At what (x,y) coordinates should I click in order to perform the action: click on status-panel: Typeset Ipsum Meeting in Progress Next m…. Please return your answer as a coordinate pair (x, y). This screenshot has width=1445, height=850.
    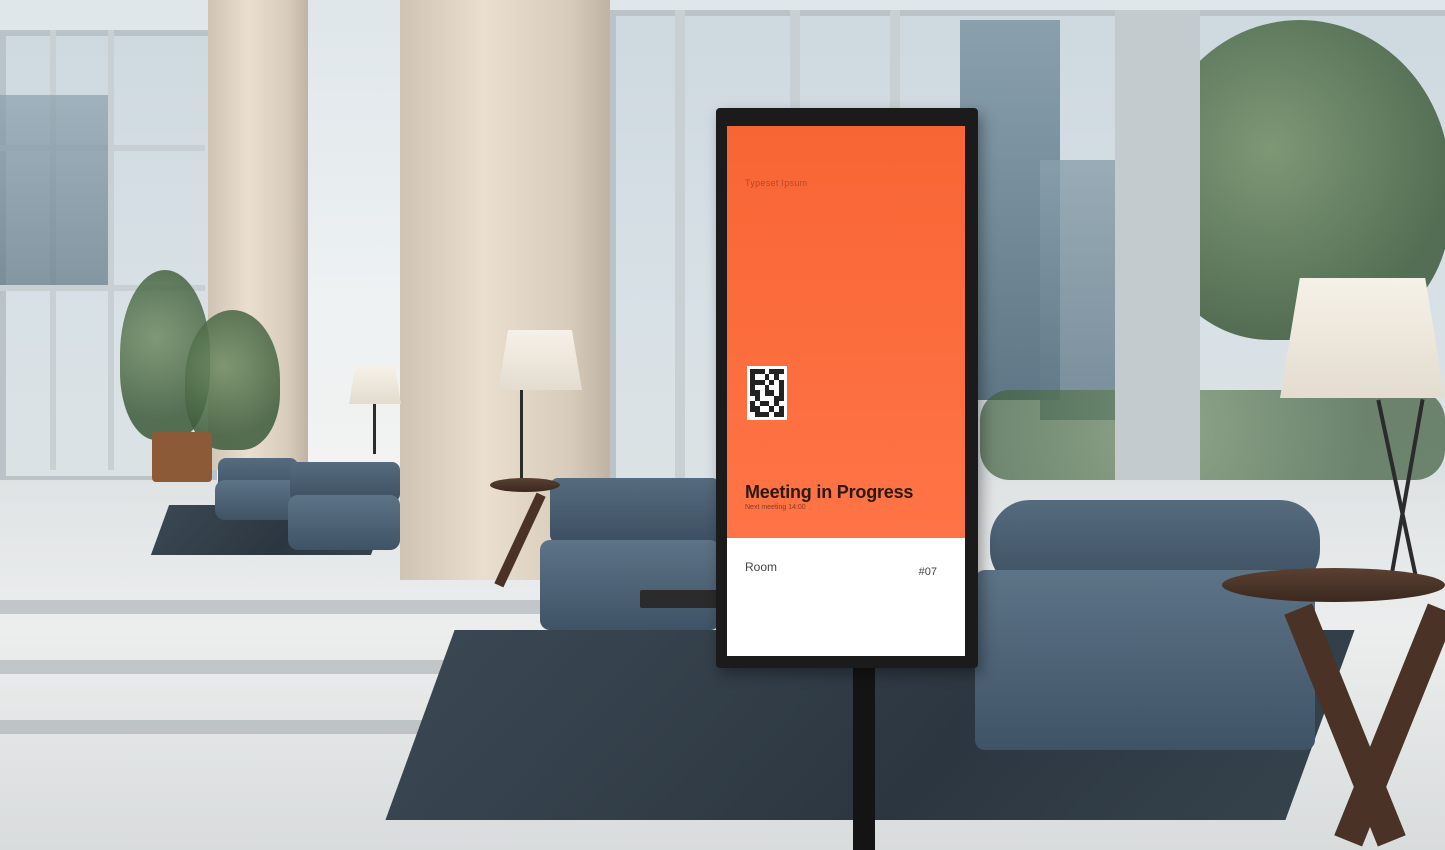
    Looking at the image, I should click on (846, 332).